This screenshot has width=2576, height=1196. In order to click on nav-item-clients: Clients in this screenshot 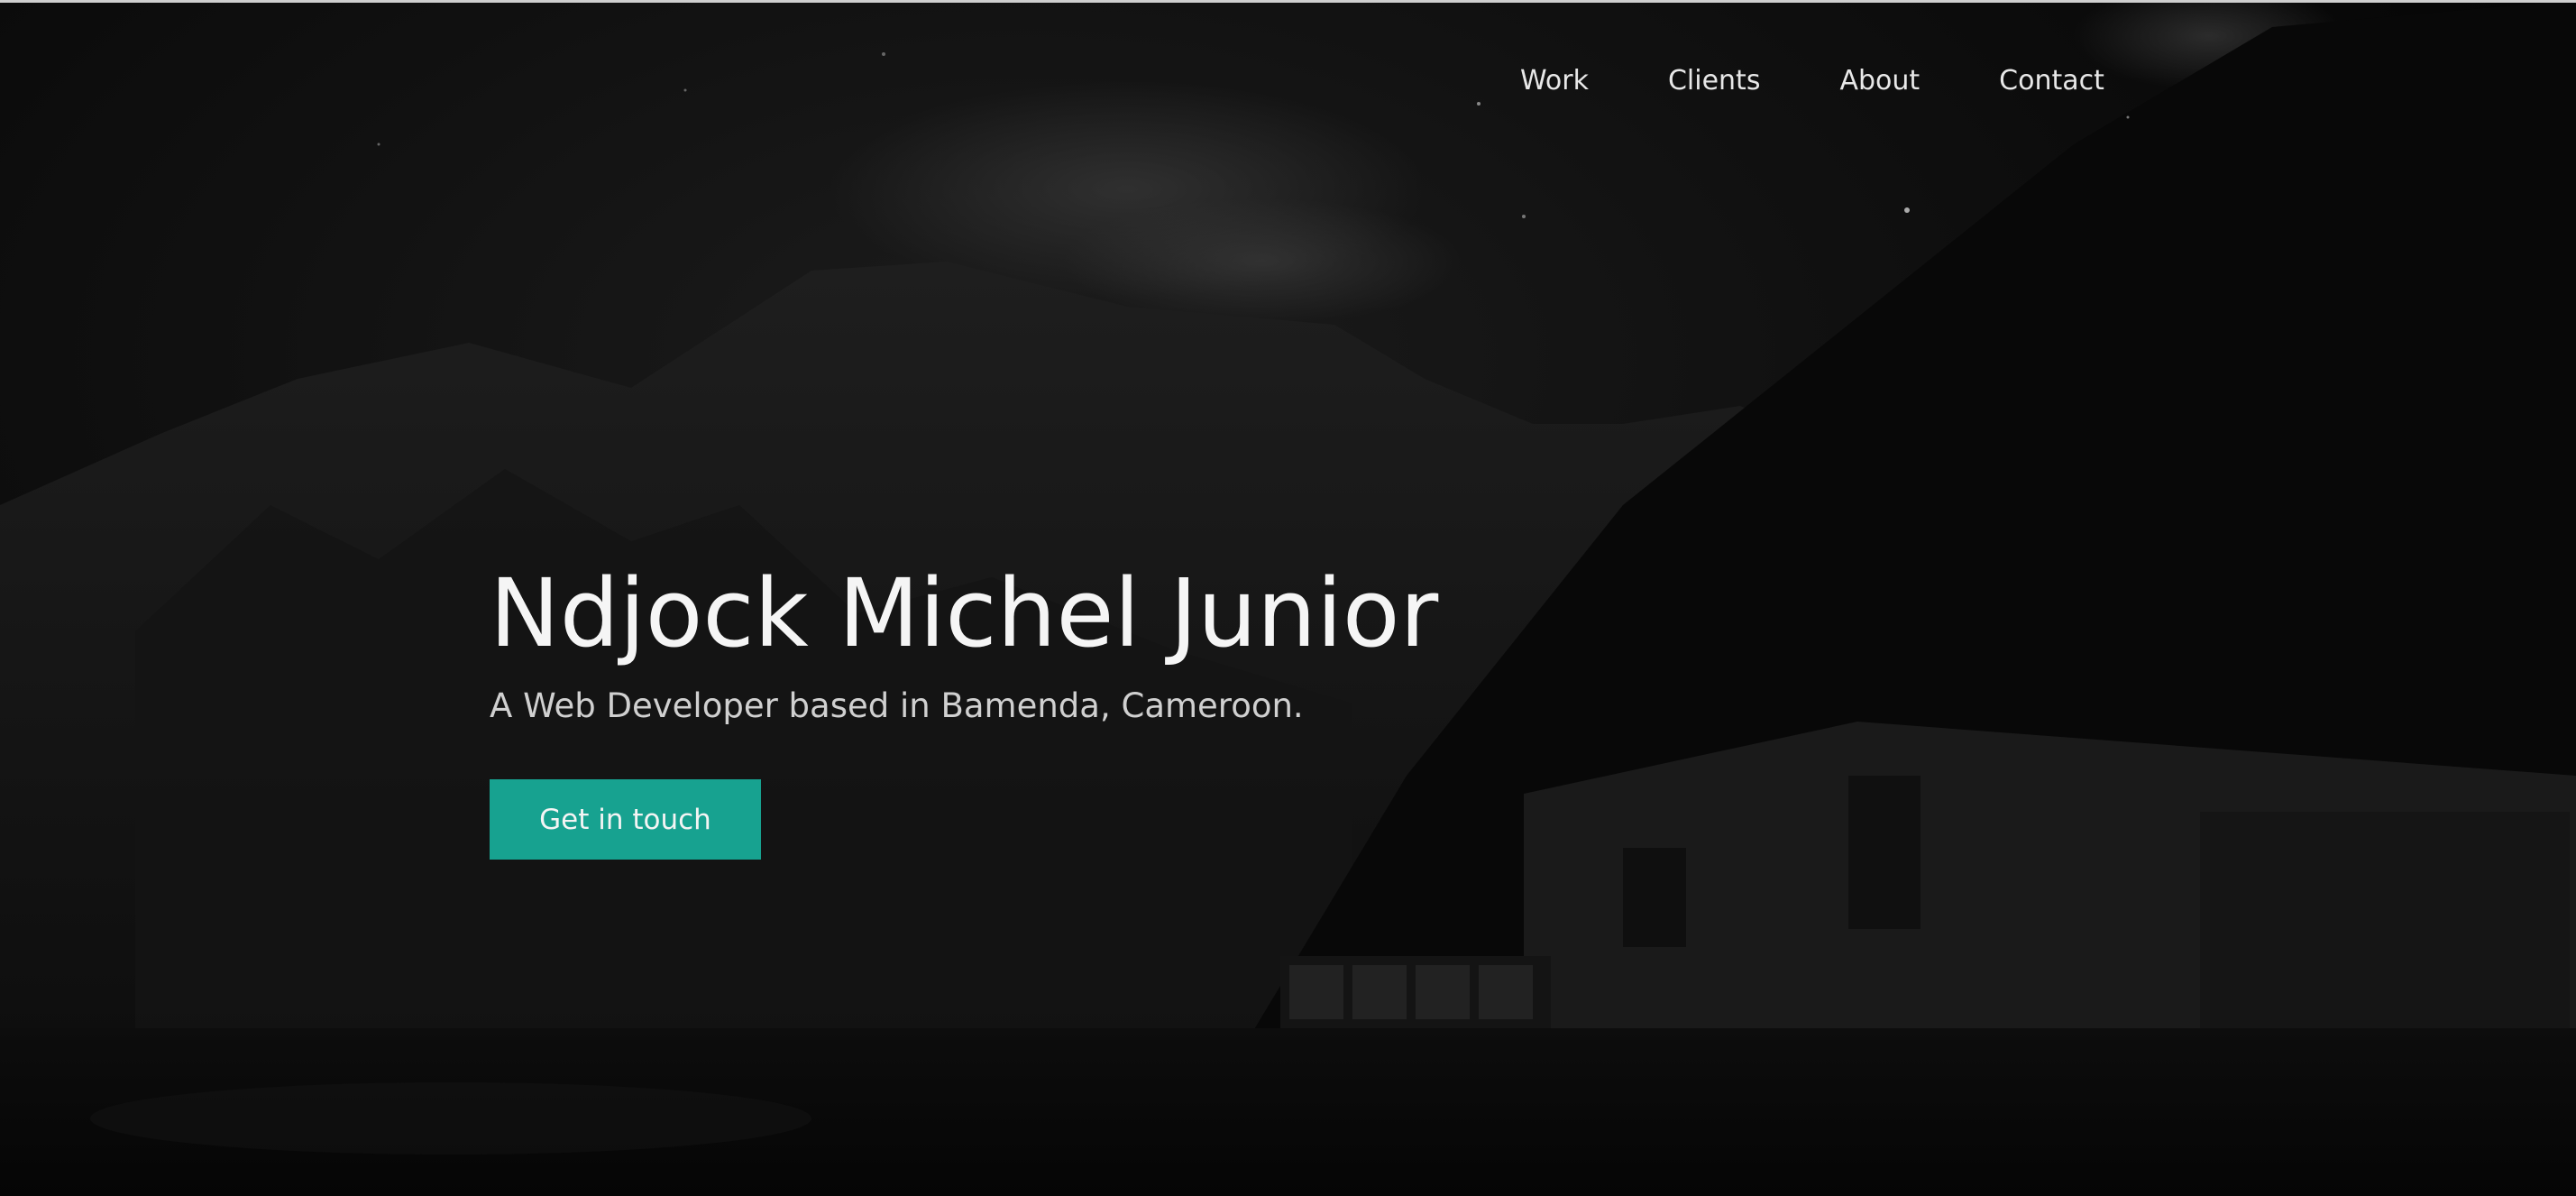, I will do `click(1714, 81)`.